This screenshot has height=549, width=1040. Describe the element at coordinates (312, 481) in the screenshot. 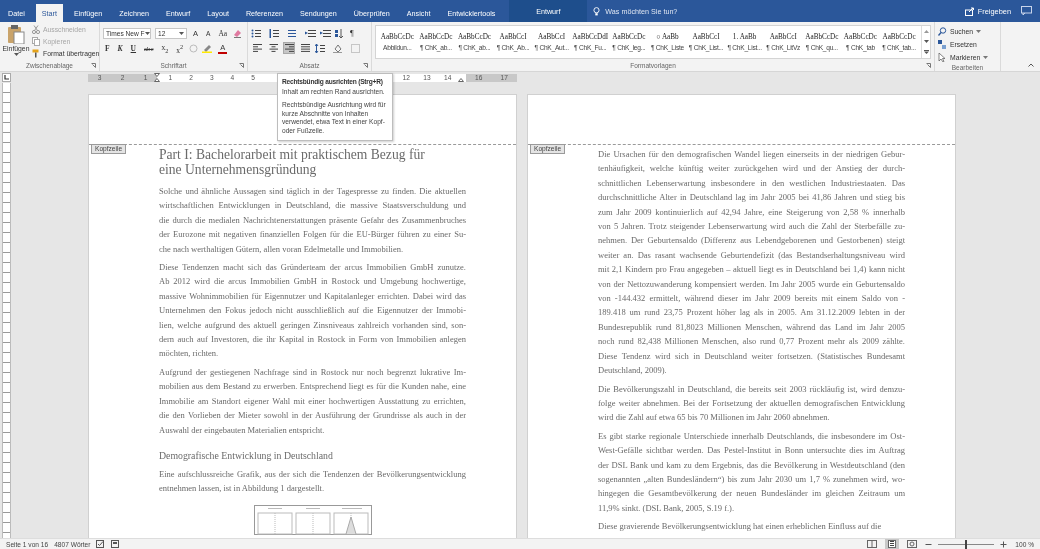

I see `paragraph: Eine aufschlussreiche Grafik, aus der sich die Tendenzen der Bevölkerungsentwicklung entnehmen lassen, ist in Abbildung 1 dargestellt.` at that location.